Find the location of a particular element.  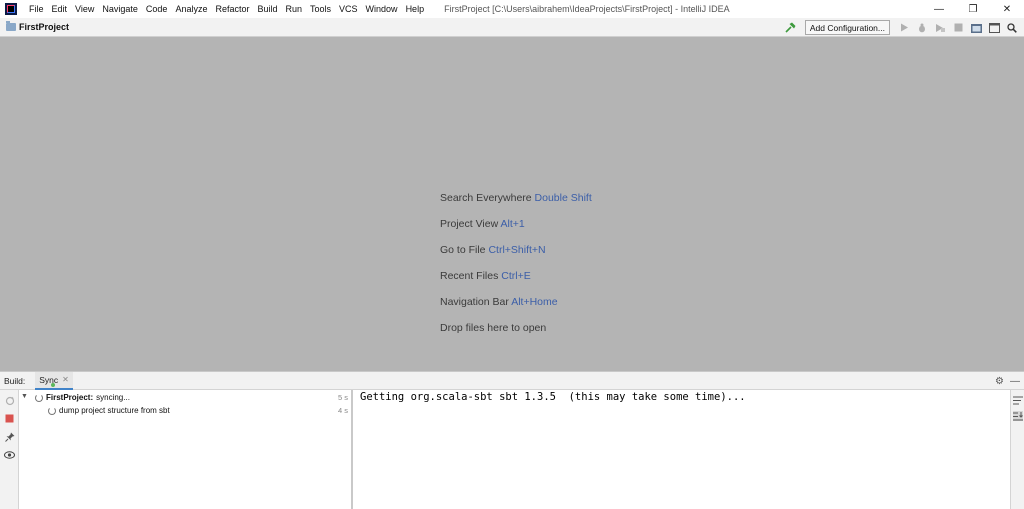

hint-go-to-file: Go to File Ctrl+Shift+N is located at coordinates (516, 256).